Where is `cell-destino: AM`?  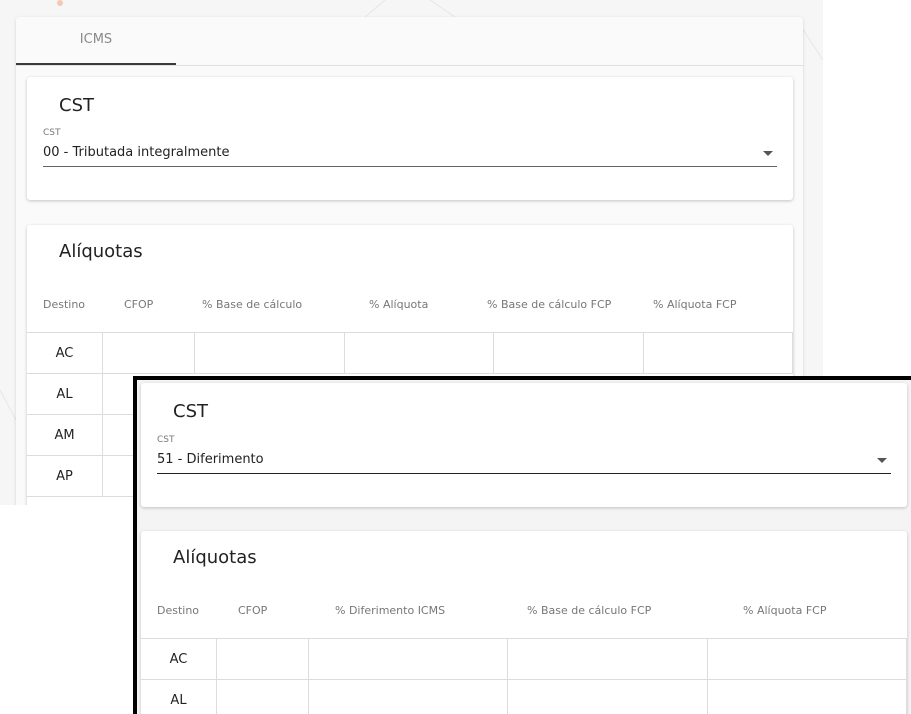 cell-destino: AM is located at coordinates (64, 435).